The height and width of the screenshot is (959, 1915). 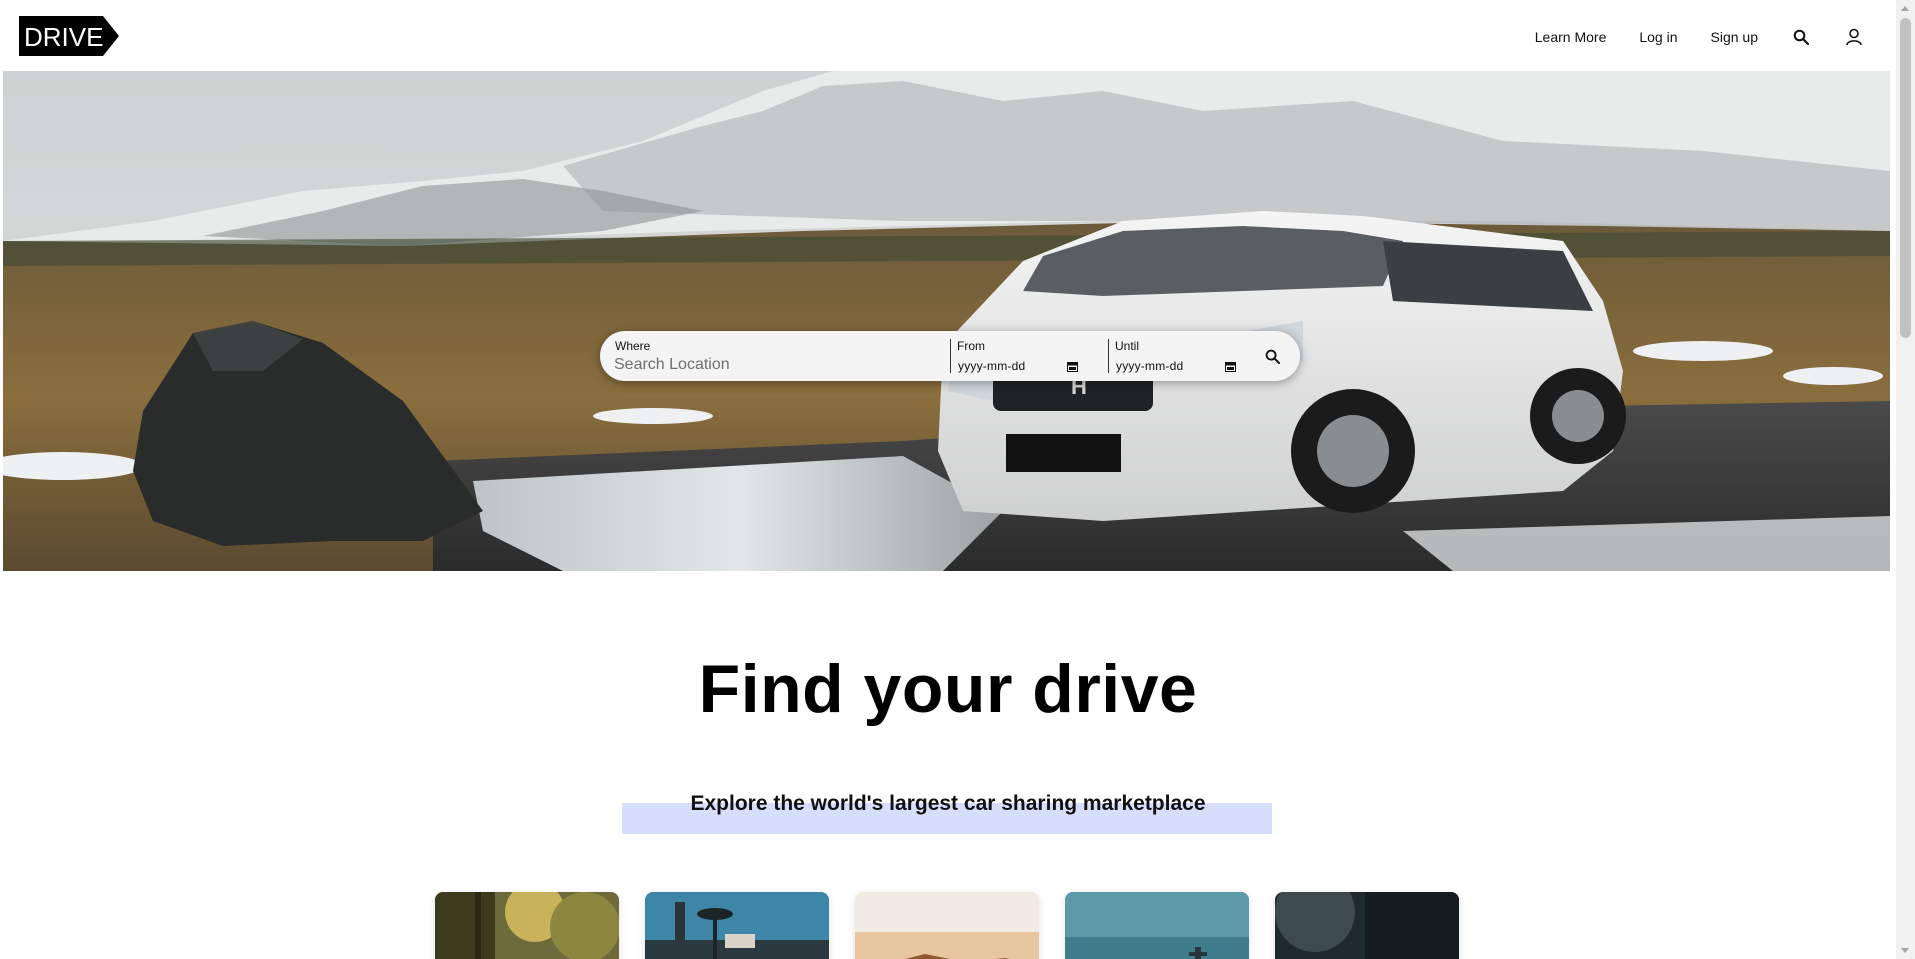 What do you see at coordinates (1905, 8) in the screenshot?
I see `scroll-up-arrow` at bounding box center [1905, 8].